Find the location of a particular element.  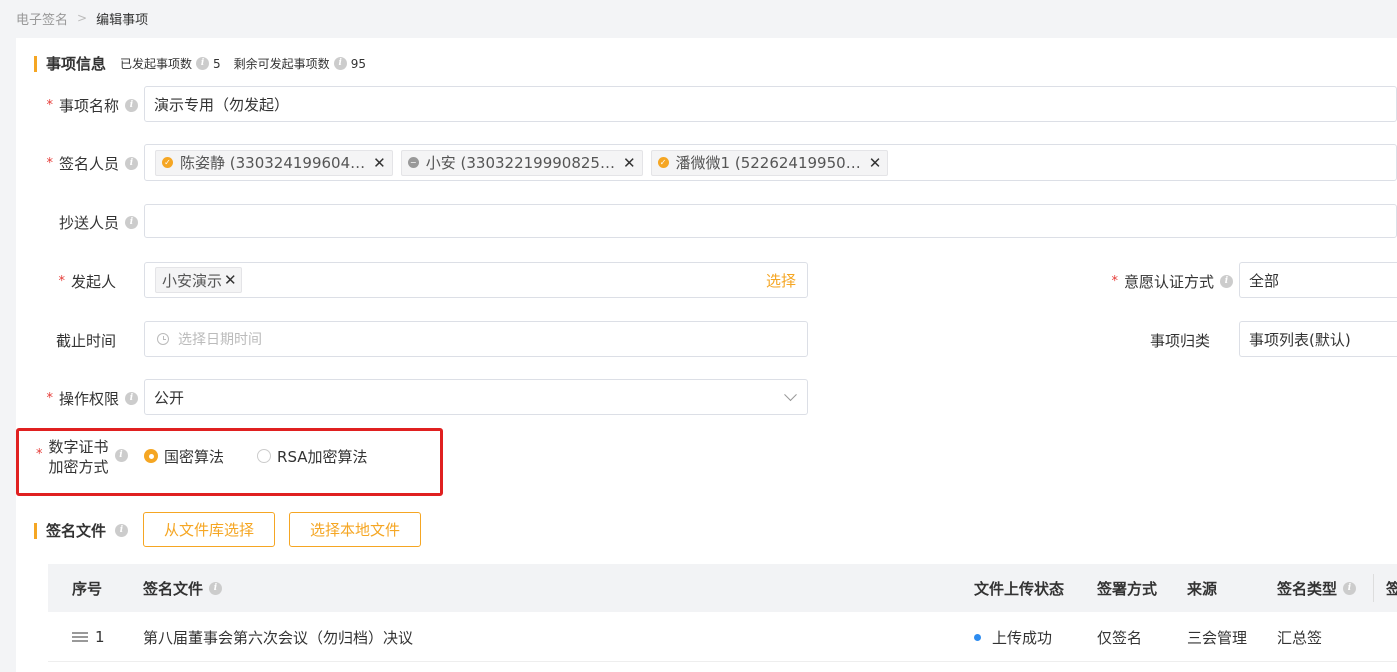

clock-icon is located at coordinates (163, 339).